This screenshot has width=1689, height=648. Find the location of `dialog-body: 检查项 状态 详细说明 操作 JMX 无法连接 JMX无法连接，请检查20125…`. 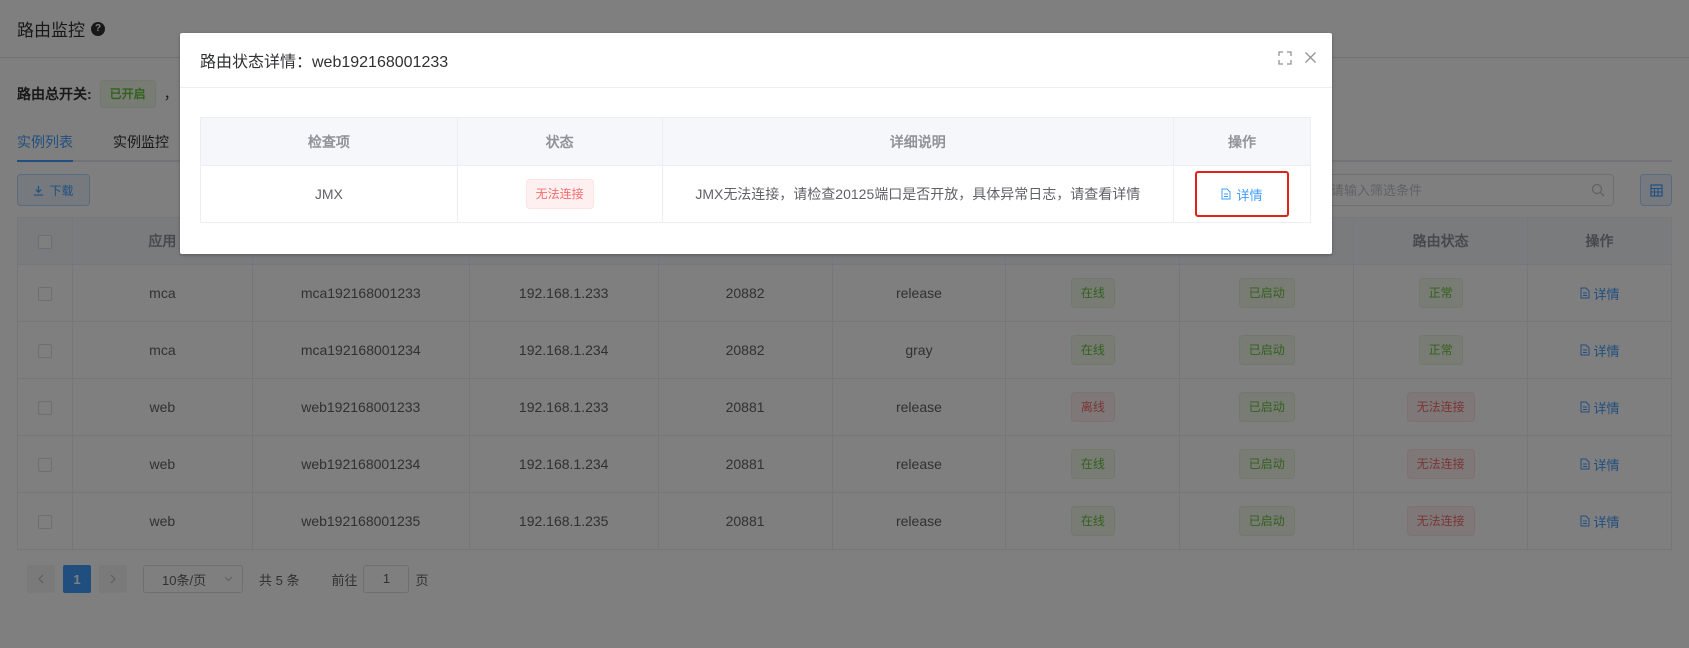

dialog-body: 检查项 状态 详细说明 操作 JMX 无法连接 JMX无法连接，请检查20125… is located at coordinates (756, 155).